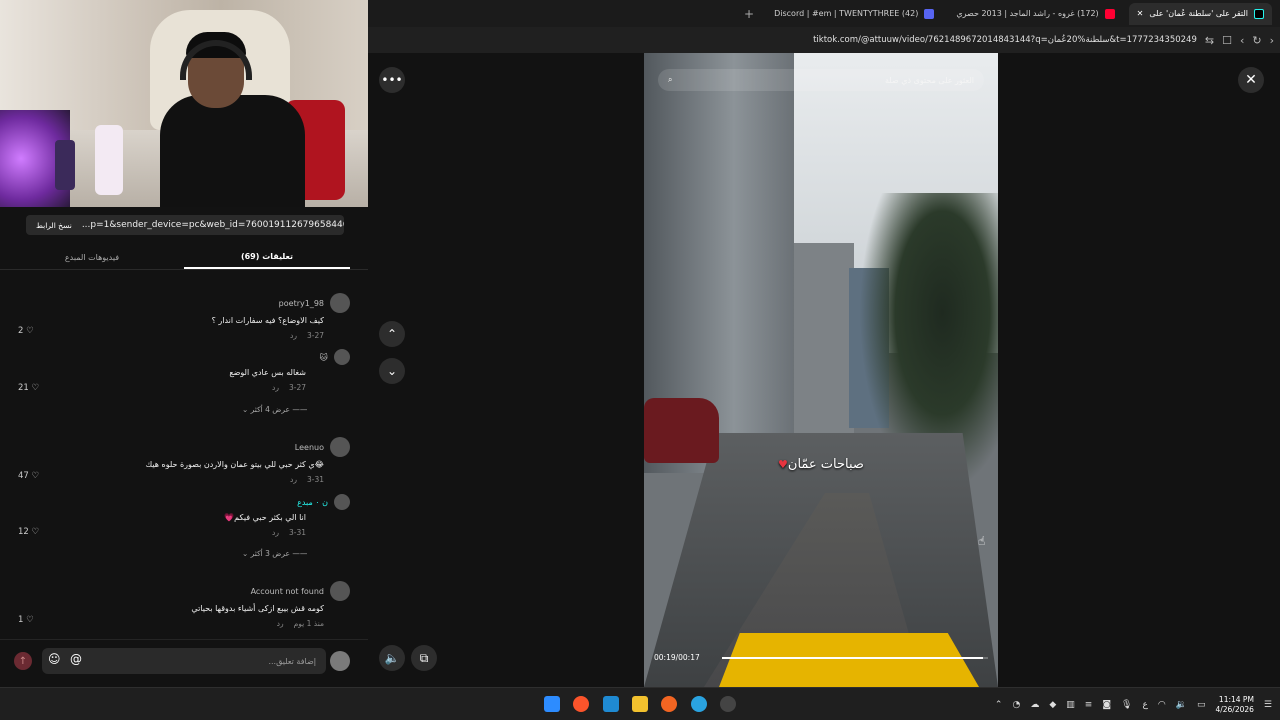  I want to click on comment-text: انا الي بكثر حبي فيكم💗, so click(265, 517).